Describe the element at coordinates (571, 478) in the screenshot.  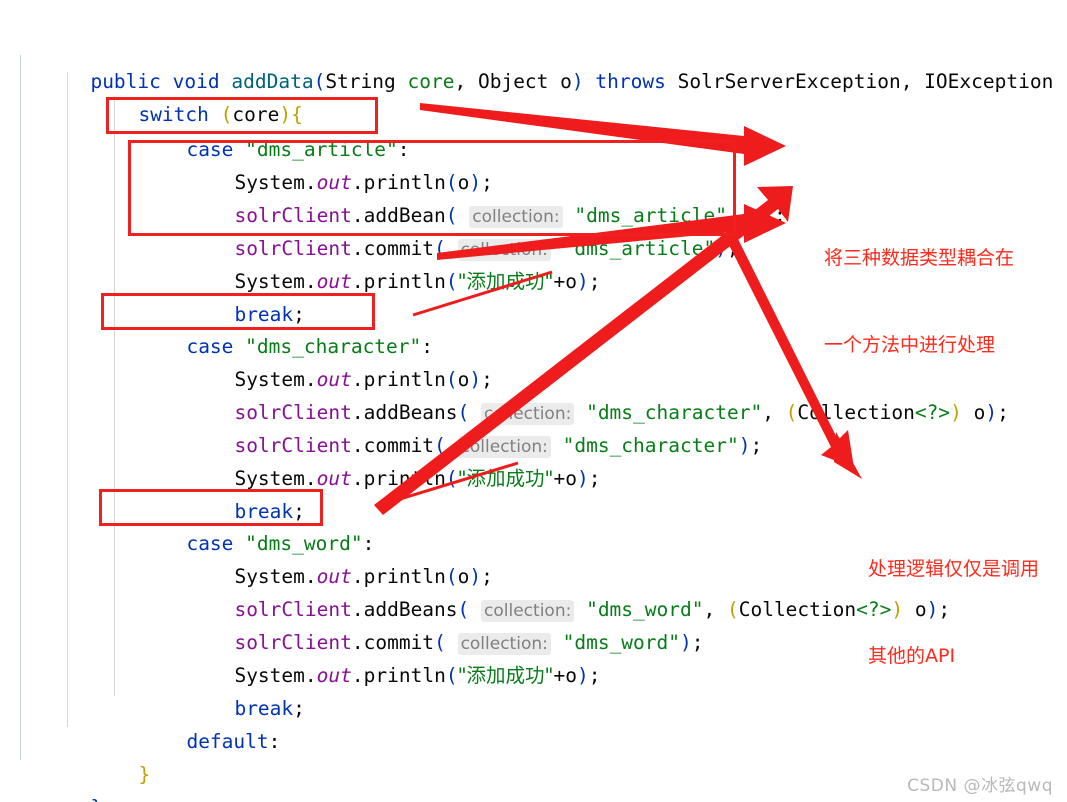
I see `arg-o-6: o` at that location.